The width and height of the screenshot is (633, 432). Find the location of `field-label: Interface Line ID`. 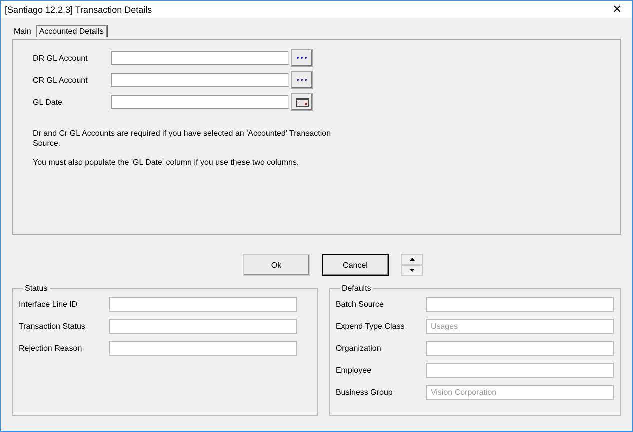

field-label: Interface Line ID is located at coordinates (49, 304).